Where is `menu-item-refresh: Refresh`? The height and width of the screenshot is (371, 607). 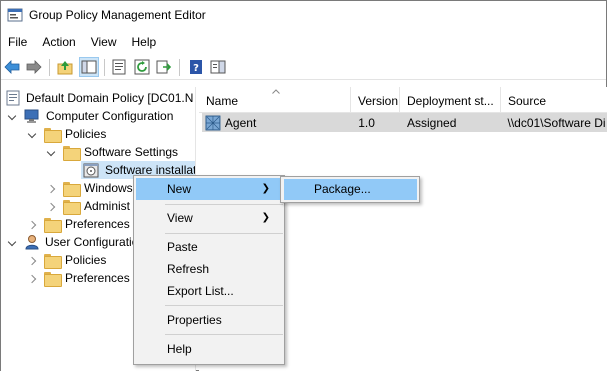 menu-item-refresh: Refresh is located at coordinates (209, 269).